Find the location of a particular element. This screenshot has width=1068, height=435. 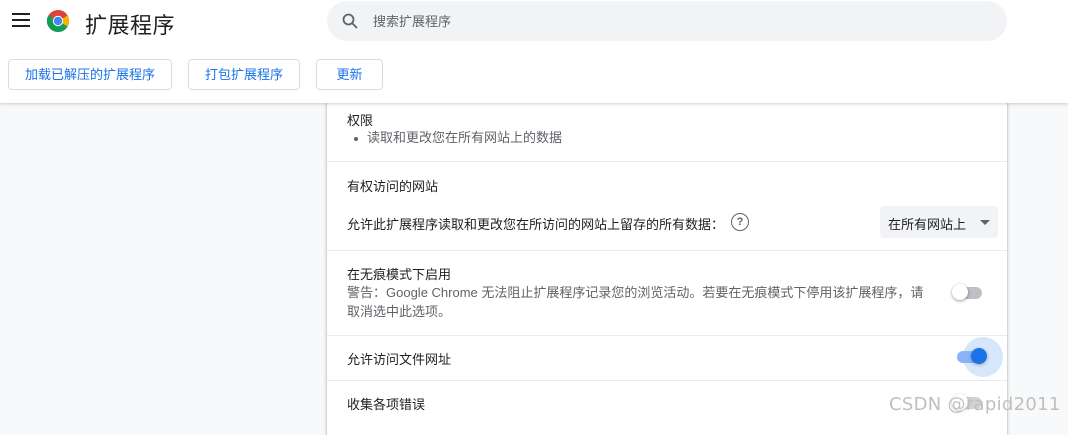

file-urls-toggle is located at coordinates (979, 357).